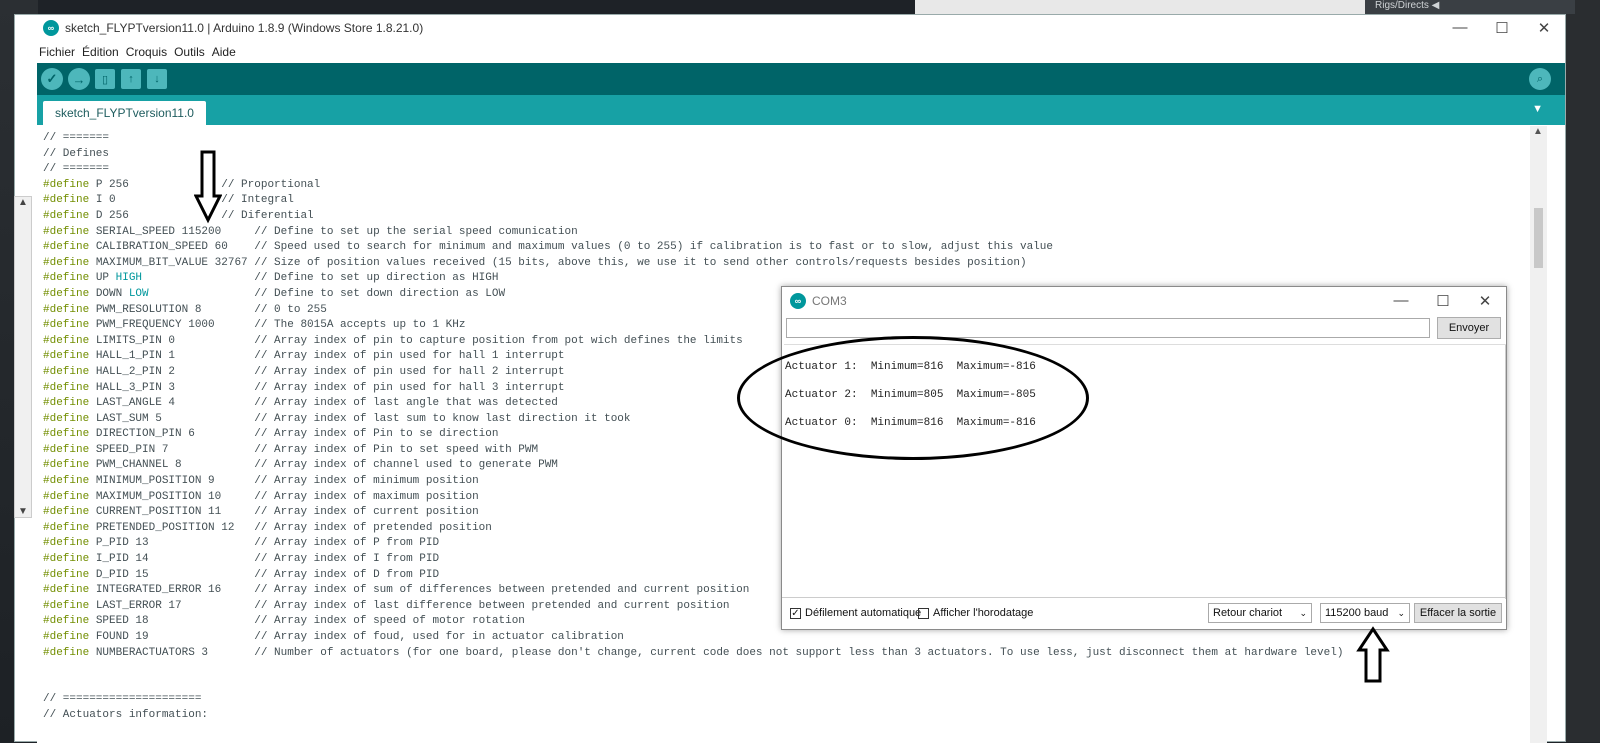 The height and width of the screenshot is (743, 1600). Describe the element at coordinates (801, 79) in the screenshot. I see `toolbar: ✓ → ▯ ↑ ↓ ⌕` at that location.